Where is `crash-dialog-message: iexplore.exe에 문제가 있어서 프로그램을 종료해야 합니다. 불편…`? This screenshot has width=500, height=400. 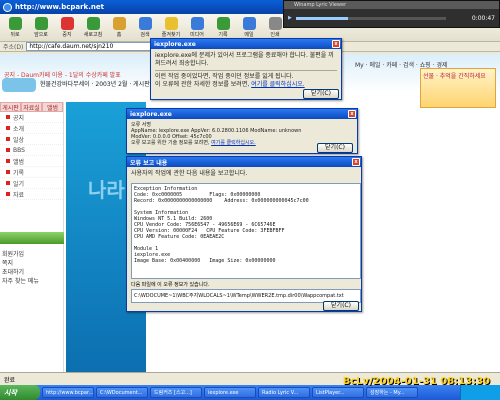 crash-dialog-message: iexplore.exe에 문제가 있어서 프로그램을 종료해야 합니다. 불편… is located at coordinates (244, 59).